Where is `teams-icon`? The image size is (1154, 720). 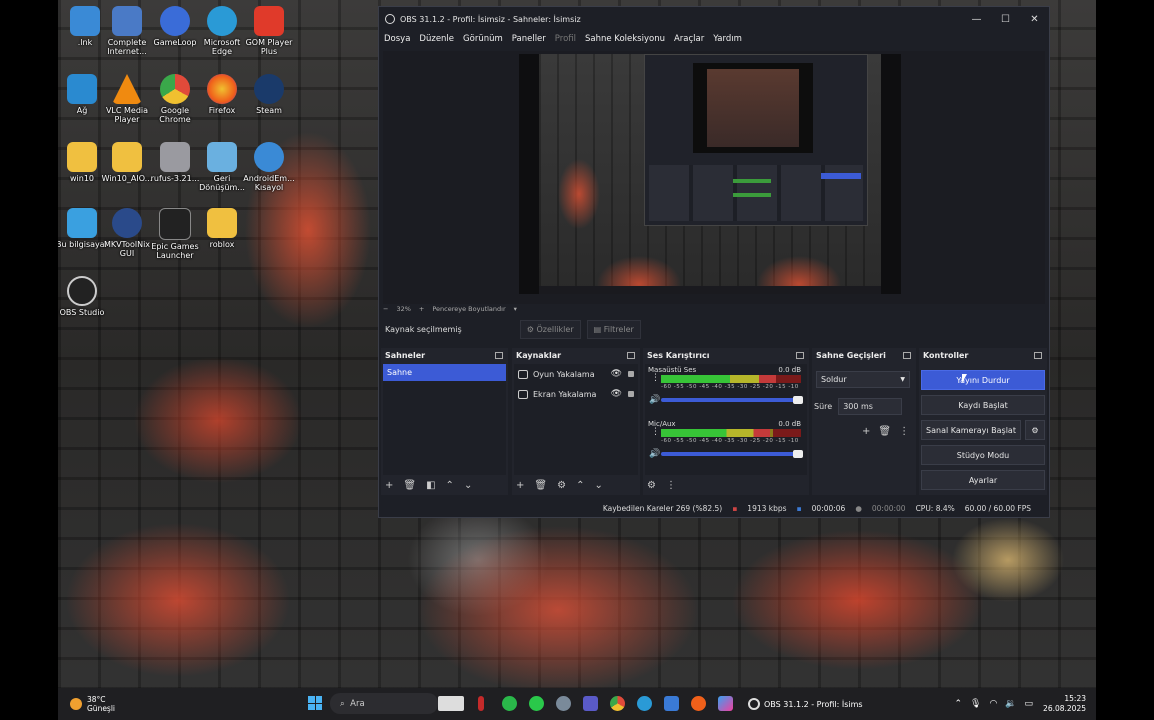
teams-icon is located at coordinates (590, 703).